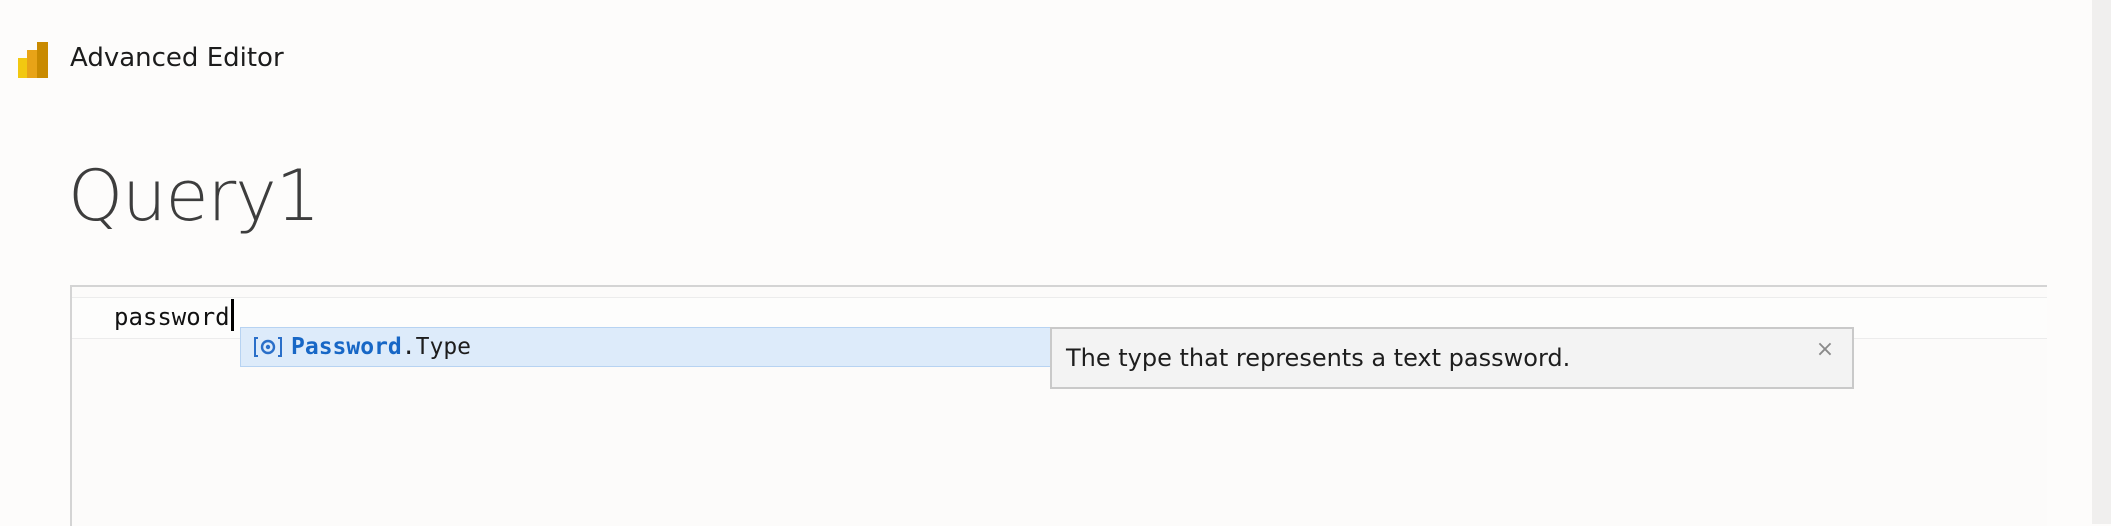 This screenshot has width=2111, height=526. I want to click on text-caret, so click(232, 315).